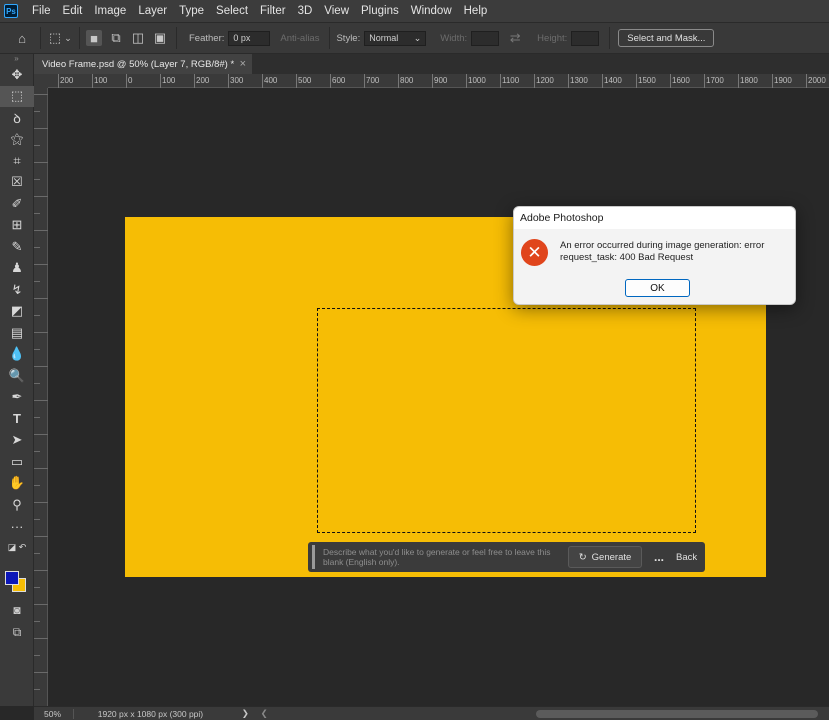  I want to click on screen-mode-icon: ⧉, so click(17, 632).